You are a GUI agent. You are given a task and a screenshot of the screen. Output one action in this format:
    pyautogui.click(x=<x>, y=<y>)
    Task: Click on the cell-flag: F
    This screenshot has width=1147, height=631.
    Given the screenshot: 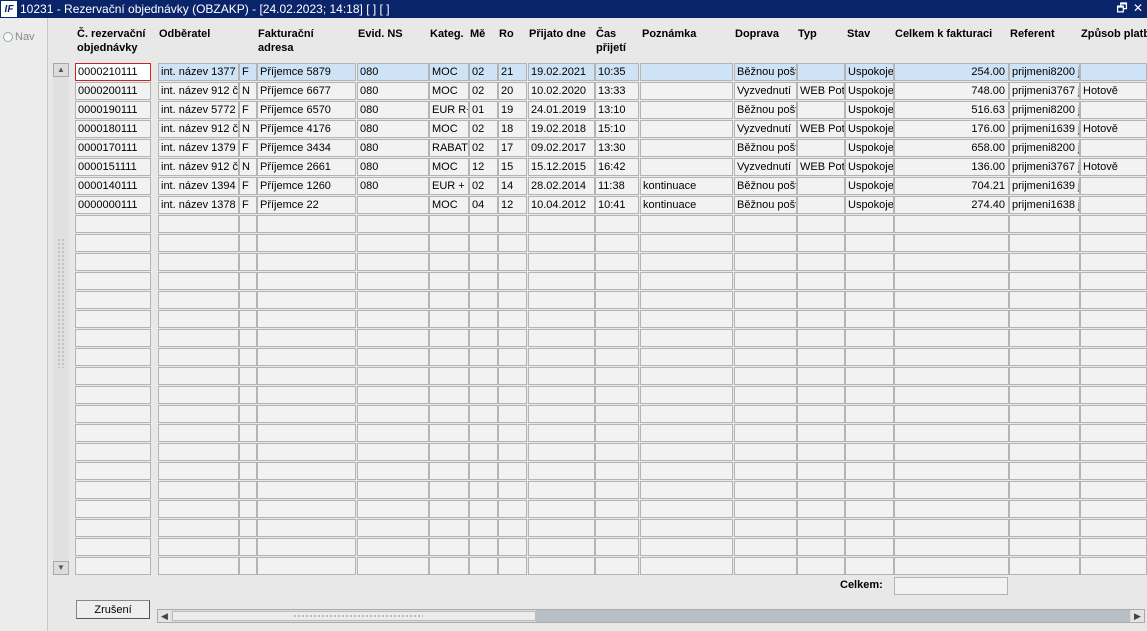 What is the action you would take?
    pyautogui.click(x=248, y=205)
    